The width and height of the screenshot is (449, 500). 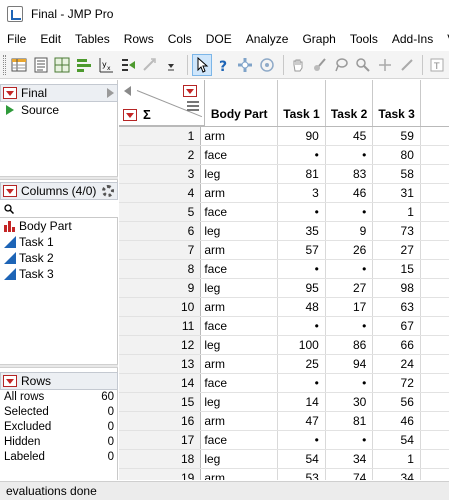 I want to click on cell-task-2: 81, so click(x=349, y=421).